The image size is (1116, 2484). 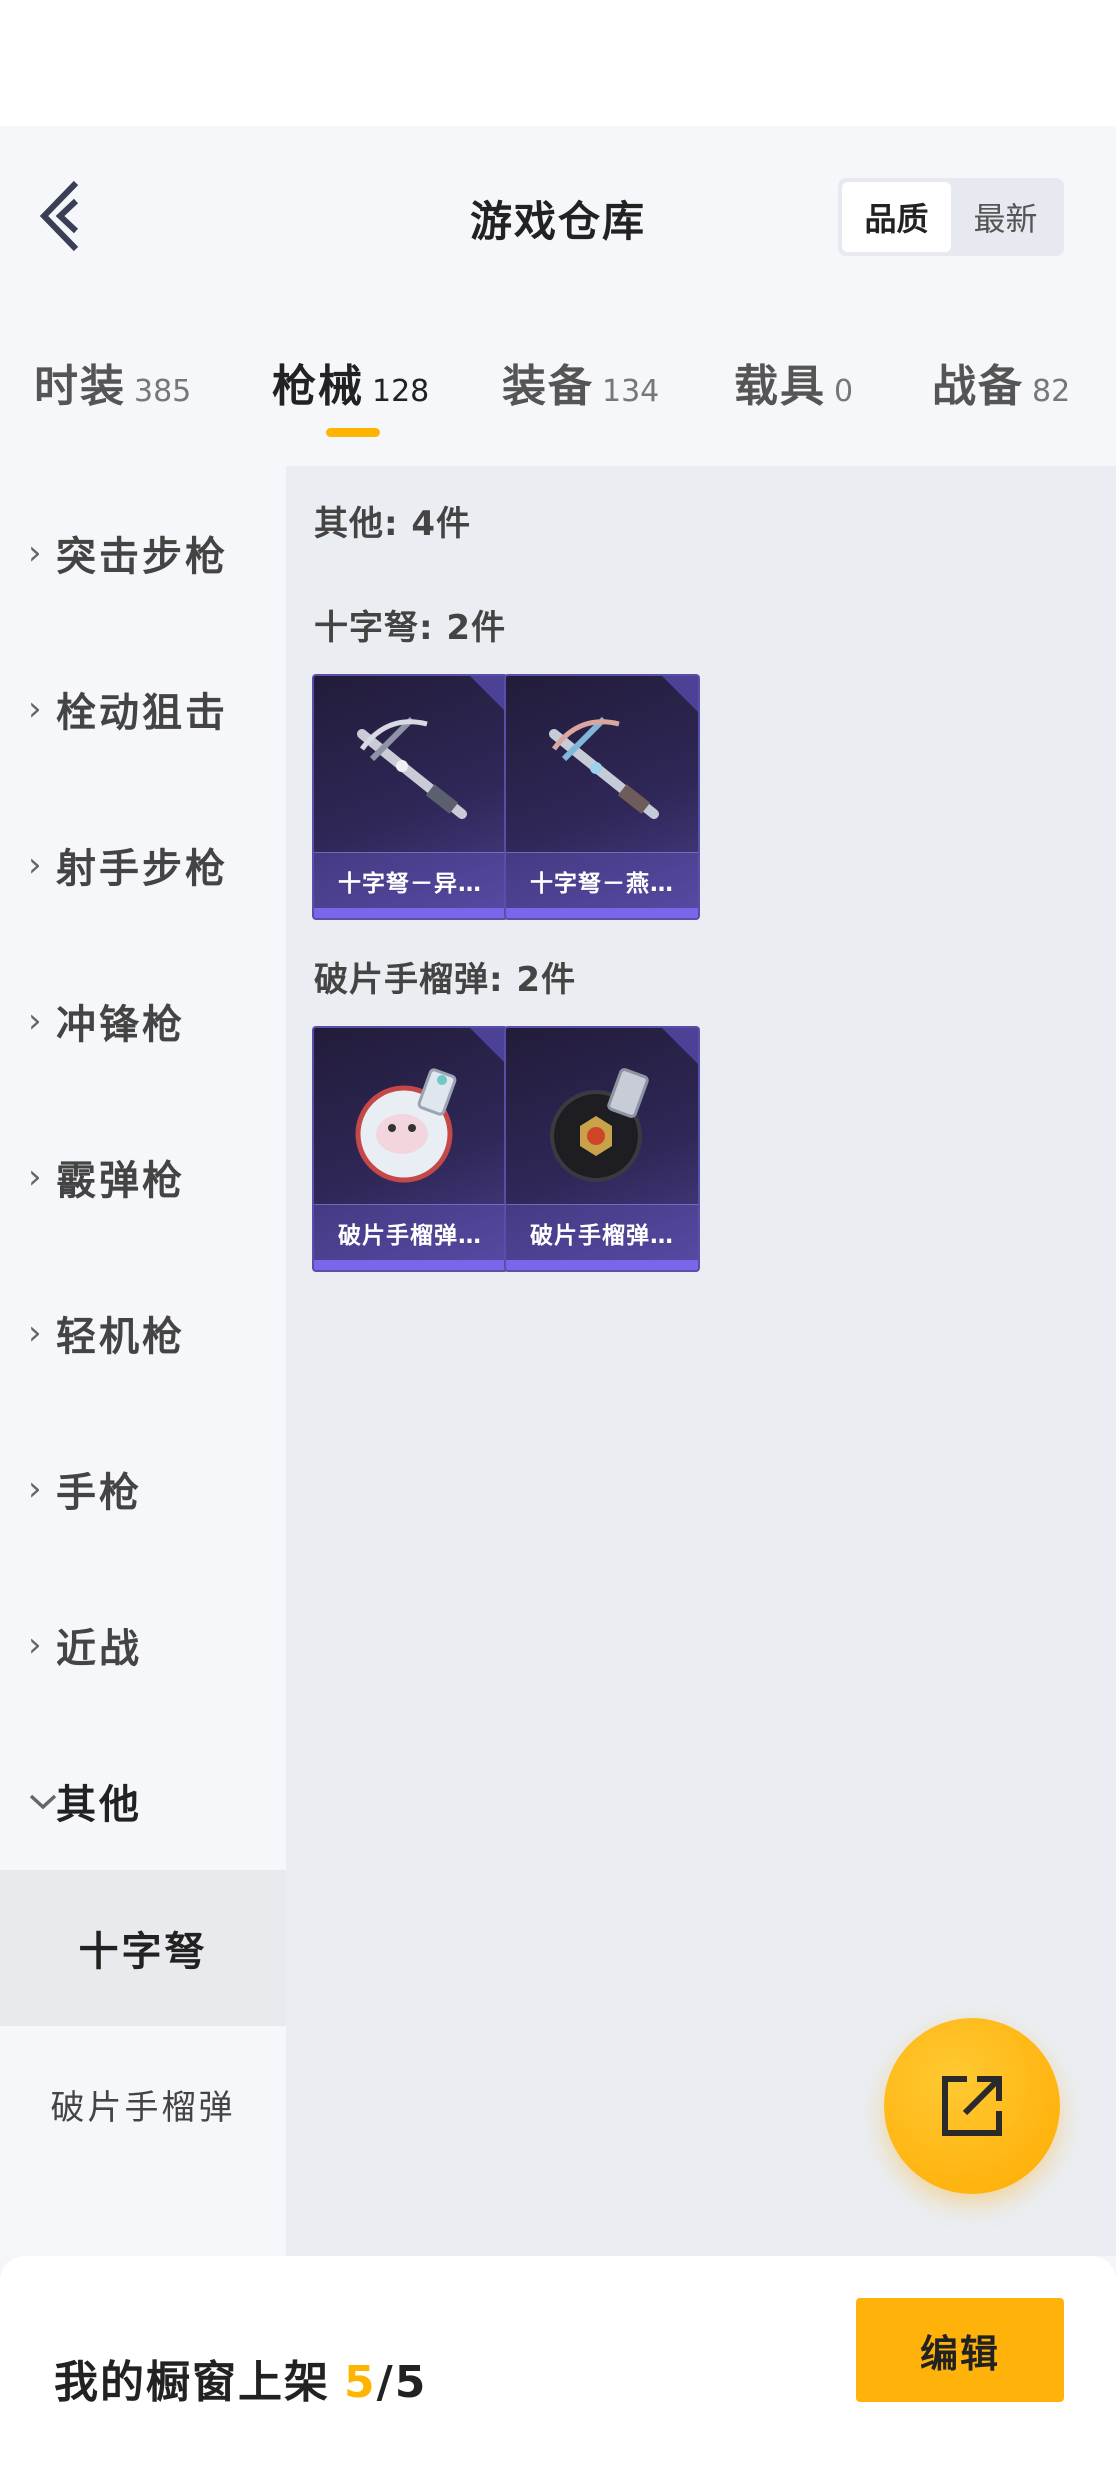 I want to click on showcase-status: 我的橱窗上架 5 / 5, so click(x=240, y=2378).